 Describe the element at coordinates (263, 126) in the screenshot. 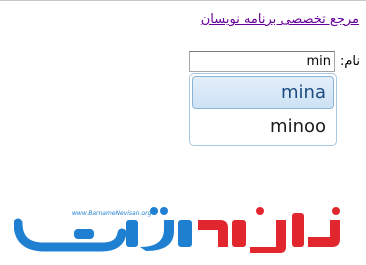

I see `autocomplete-item-minoo: minoo` at that location.